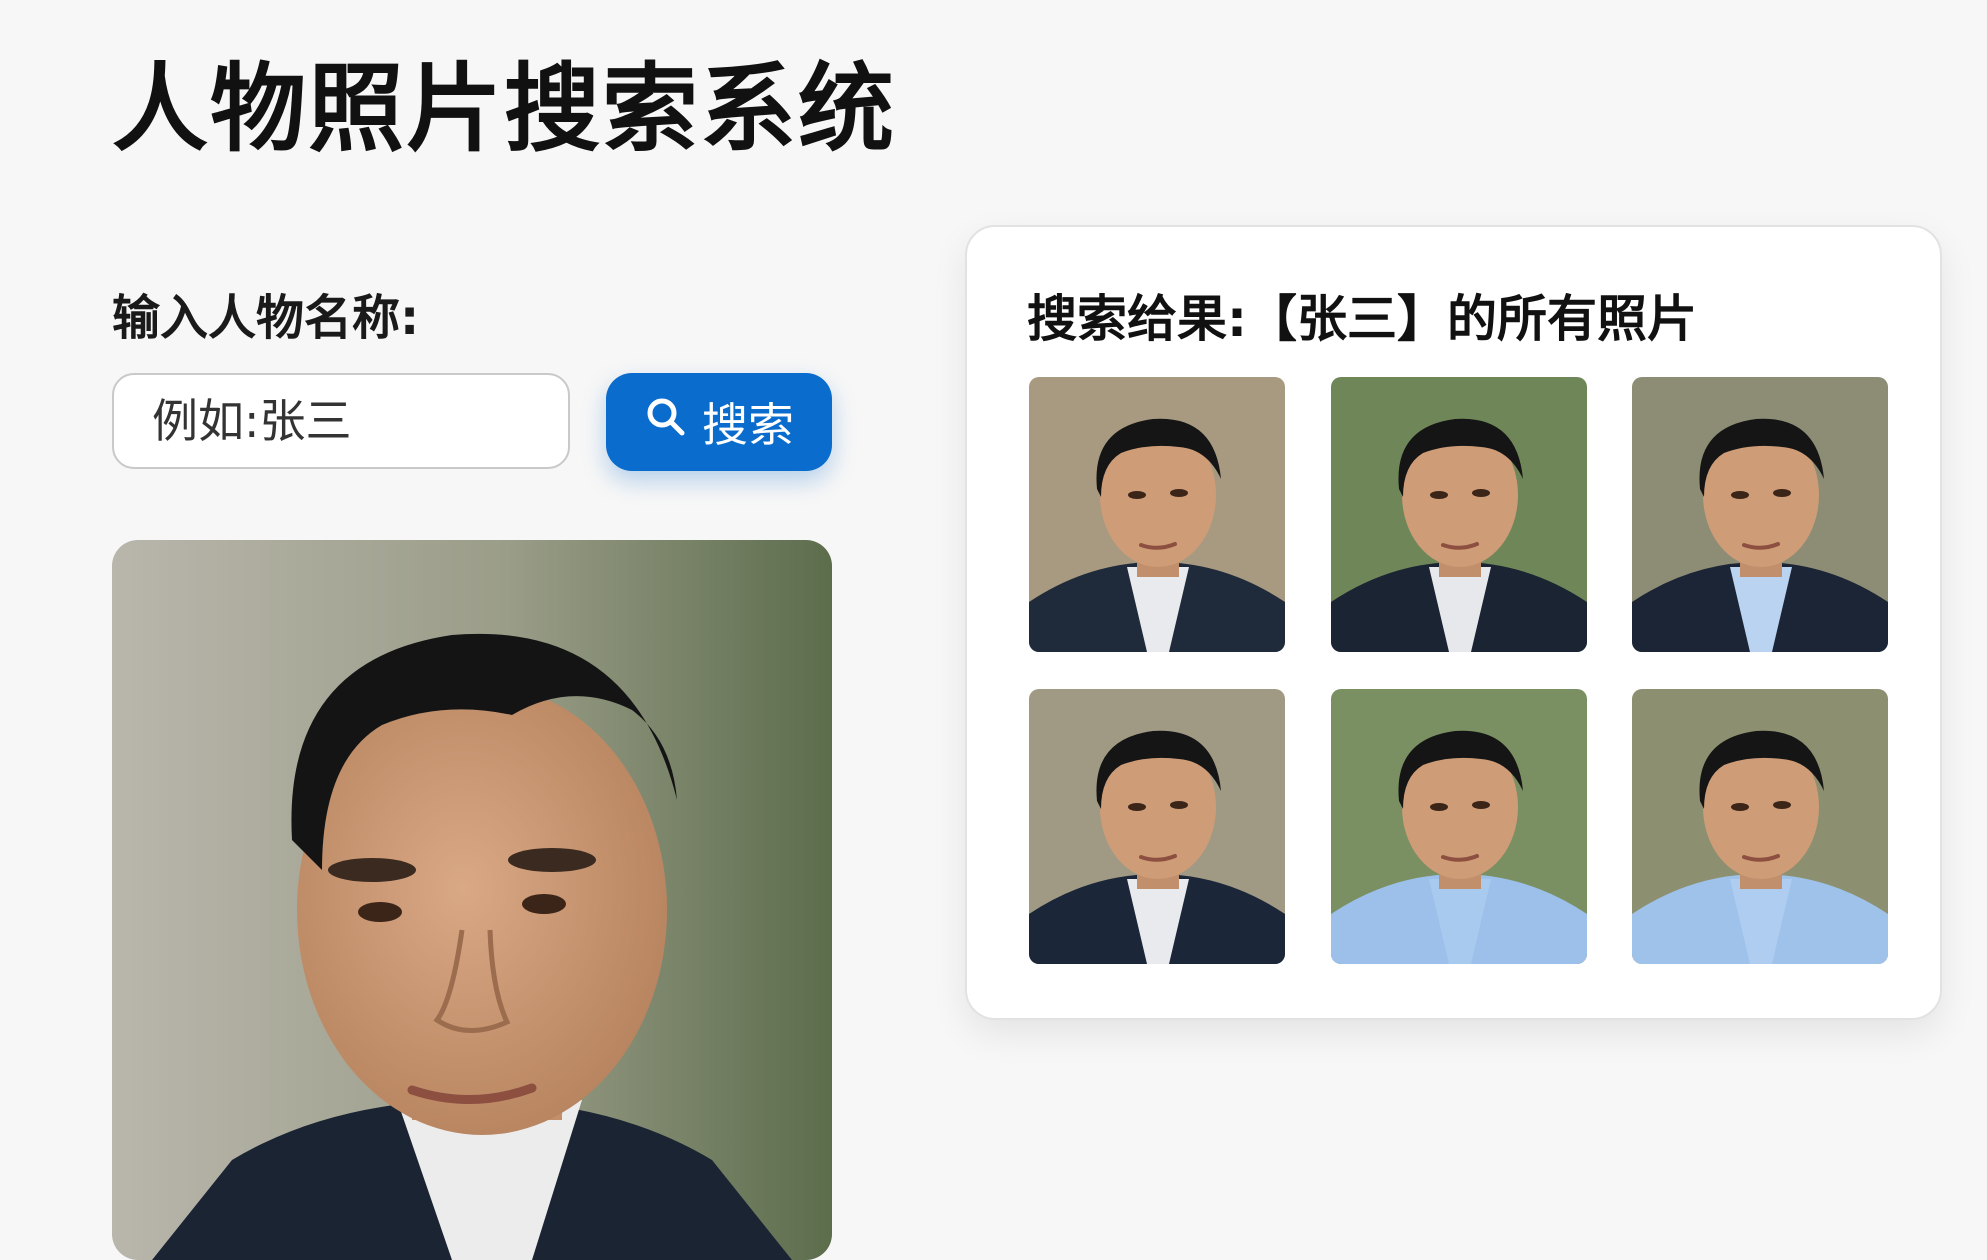  I want to click on results-title: 搜索给果:【张三】的所有照片, so click(1362, 319).